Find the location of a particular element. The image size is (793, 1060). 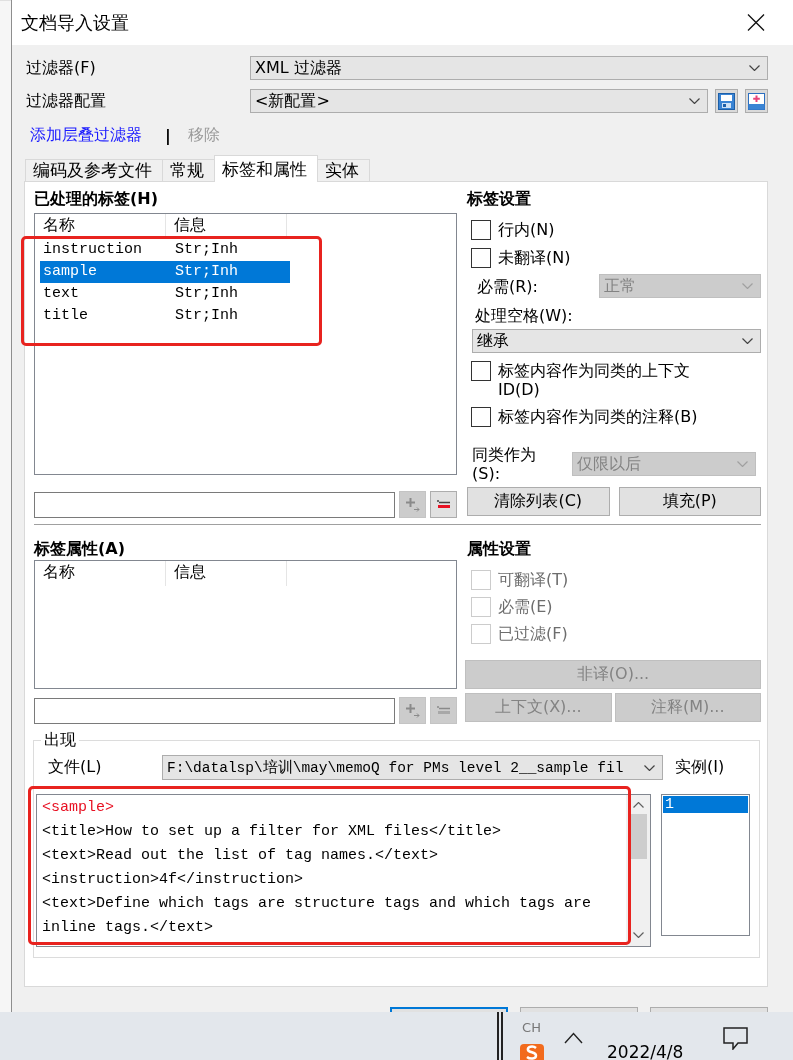

push-button: 清除列表(C) is located at coordinates (538, 501).